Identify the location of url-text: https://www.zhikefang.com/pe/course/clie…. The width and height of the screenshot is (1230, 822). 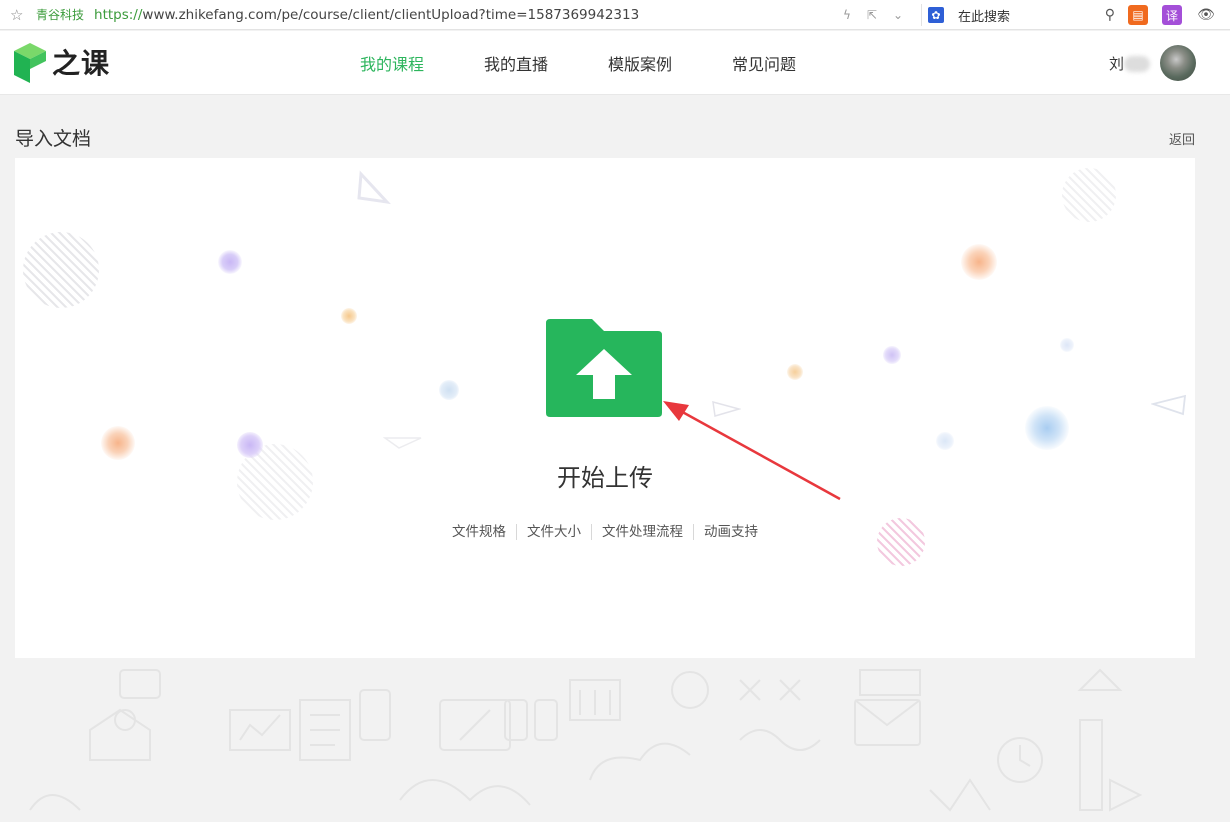
(366, 15).